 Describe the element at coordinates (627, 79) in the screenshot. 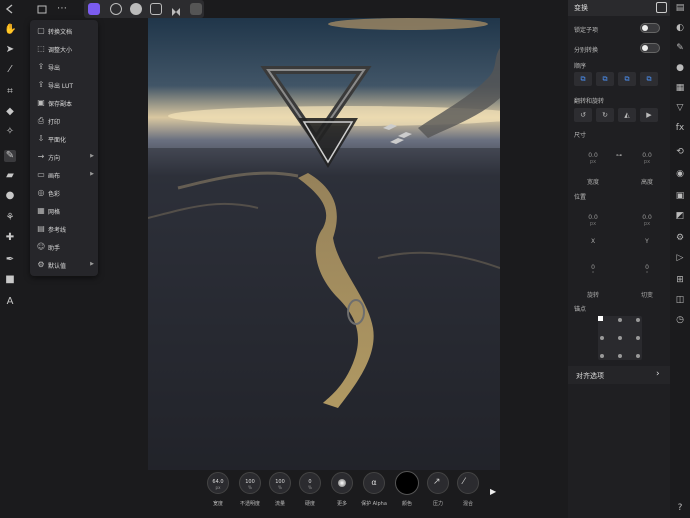

I see `move-forward-one-icon: ⧉` at that location.